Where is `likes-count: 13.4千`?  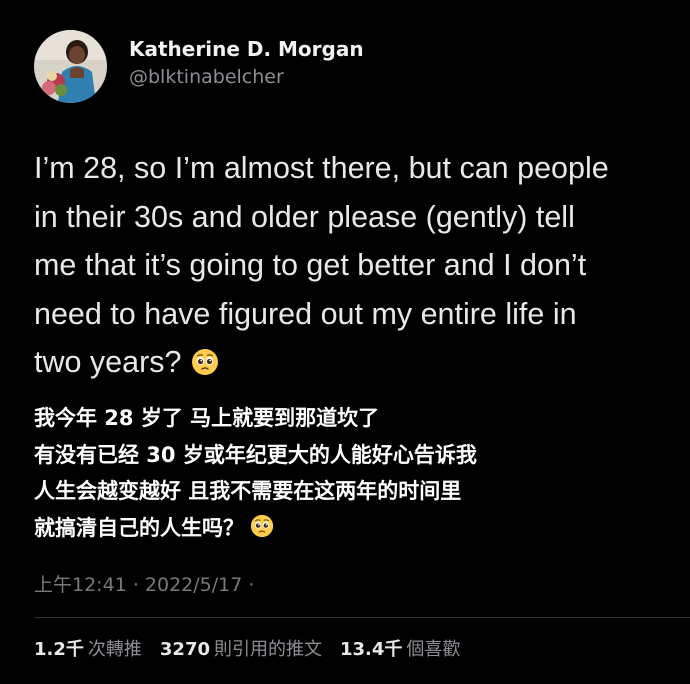
likes-count: 13.4千 is located at coordinates (371, 649).